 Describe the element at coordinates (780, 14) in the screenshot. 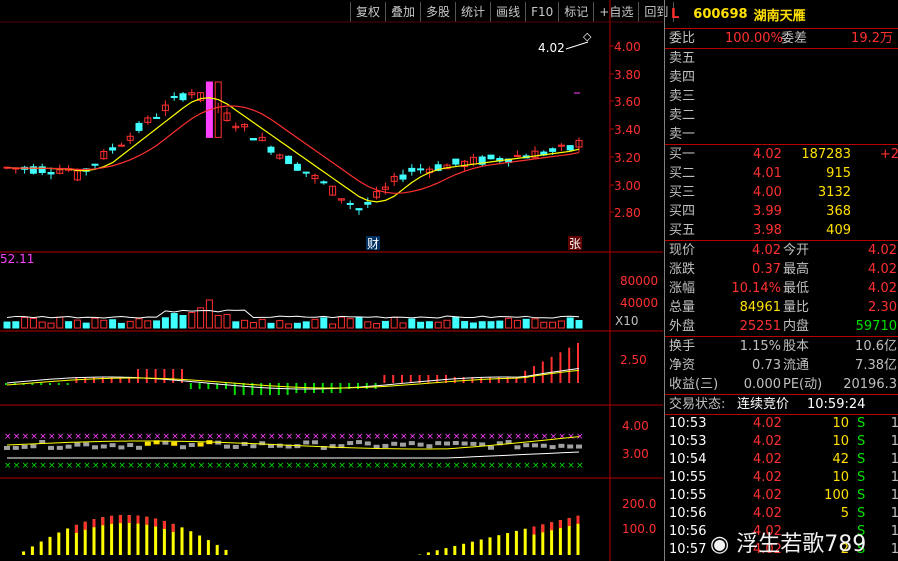

I see `stock-name: 湖南天雁` at that location.